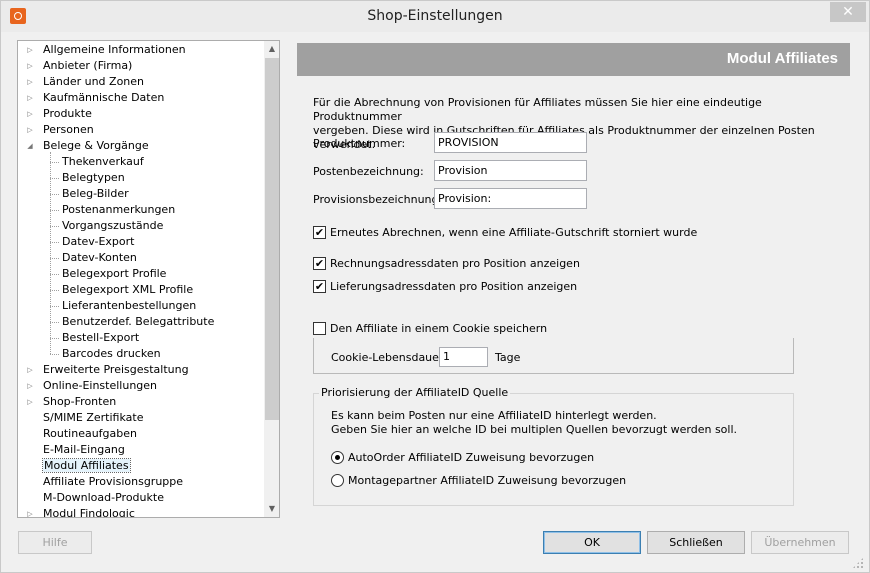  Describe the element at coordinates (592, 542) in the screenshot. I see `ok-button: OK` at that location.